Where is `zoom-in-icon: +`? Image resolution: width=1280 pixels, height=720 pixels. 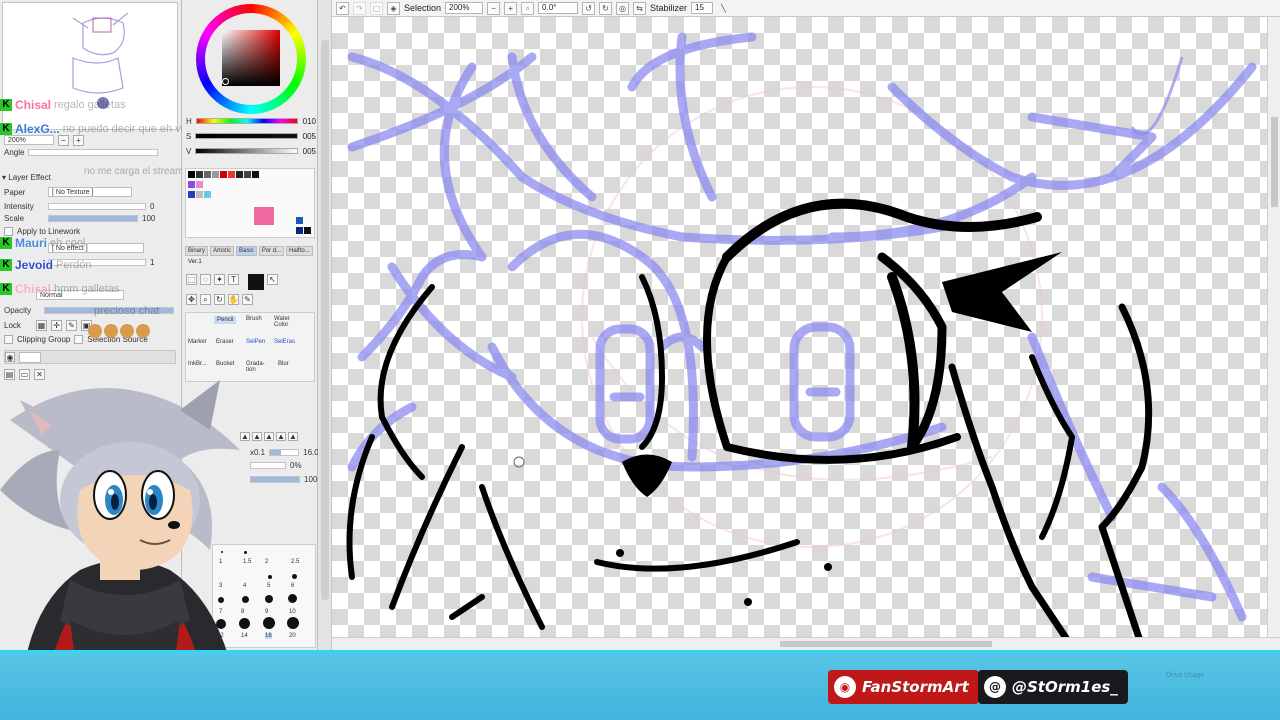
zoom-in-icon: + is located at coordinates (511, 8).